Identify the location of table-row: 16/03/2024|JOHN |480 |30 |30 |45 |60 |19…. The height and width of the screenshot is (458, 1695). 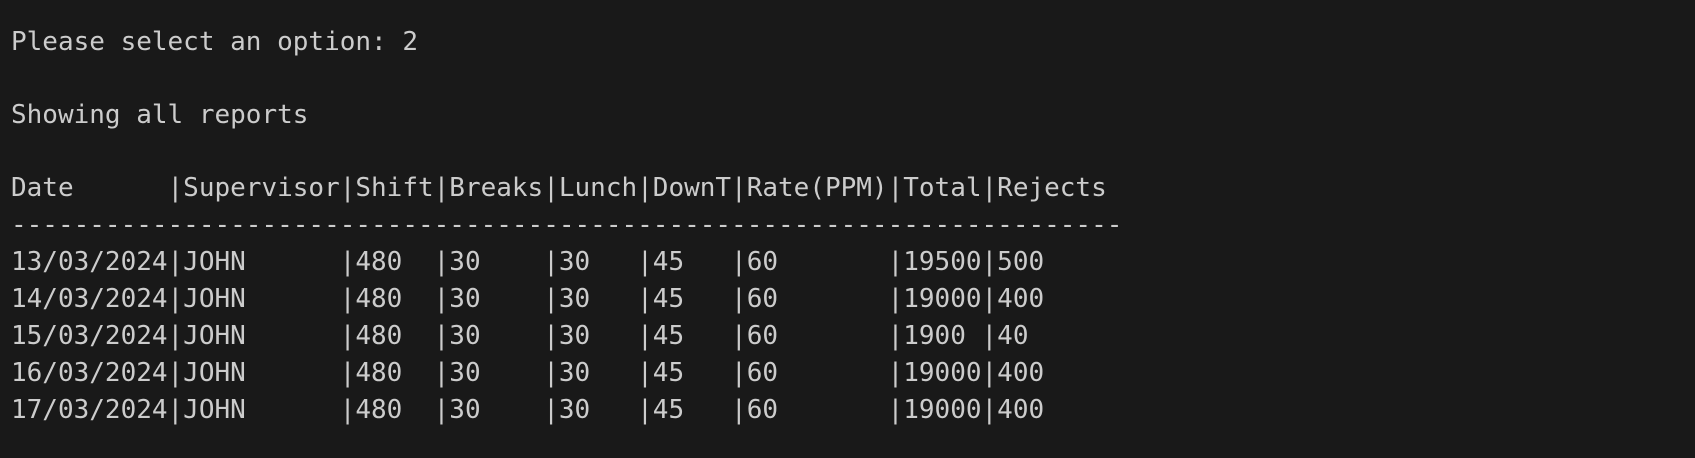
(528, 373).